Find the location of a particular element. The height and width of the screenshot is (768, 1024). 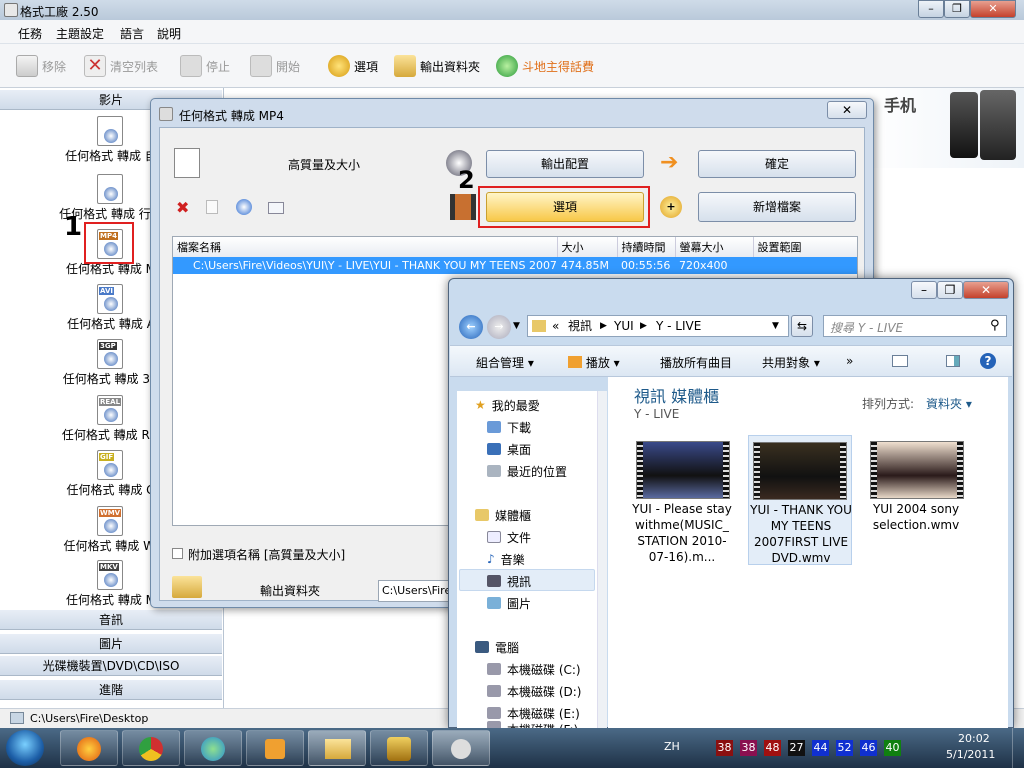

tray-indicator: 46 is located at coordinates (868, 748).